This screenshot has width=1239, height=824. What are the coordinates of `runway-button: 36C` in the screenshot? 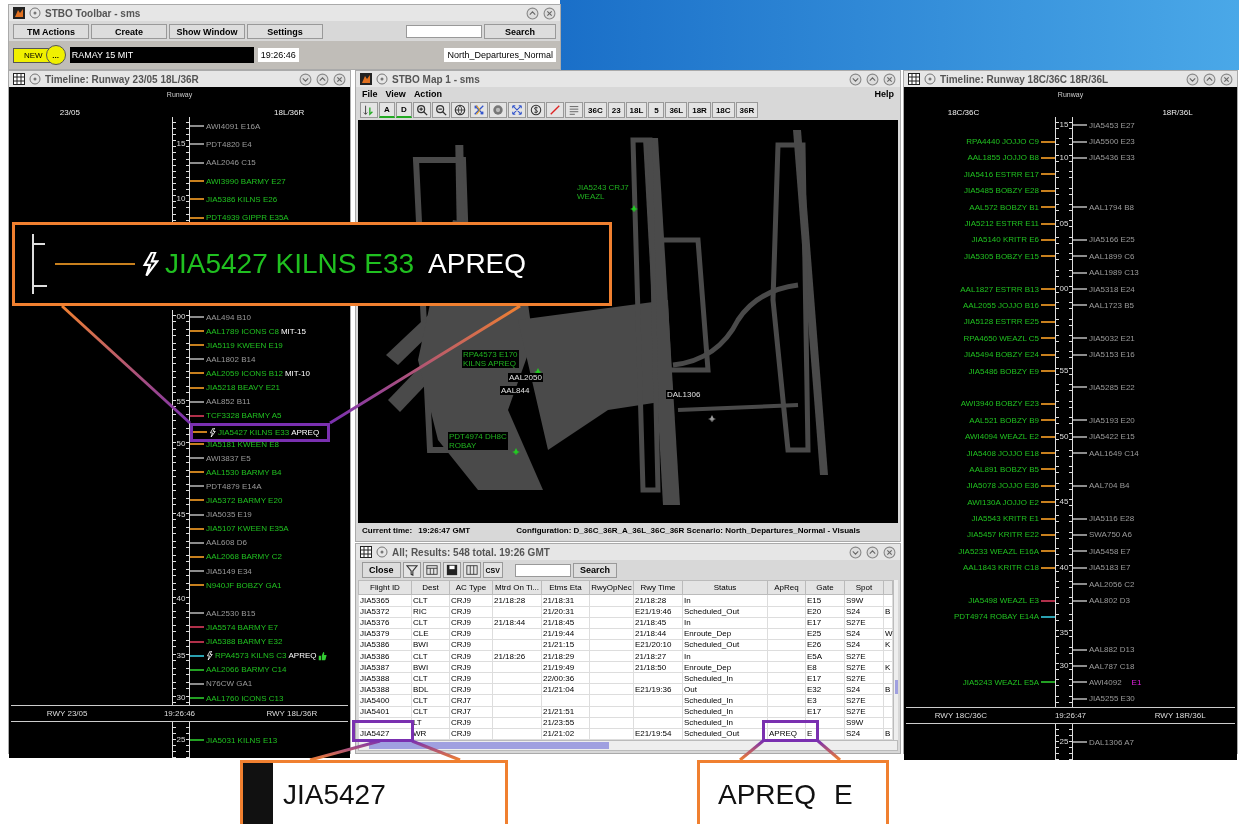 It's located at (595, 110).